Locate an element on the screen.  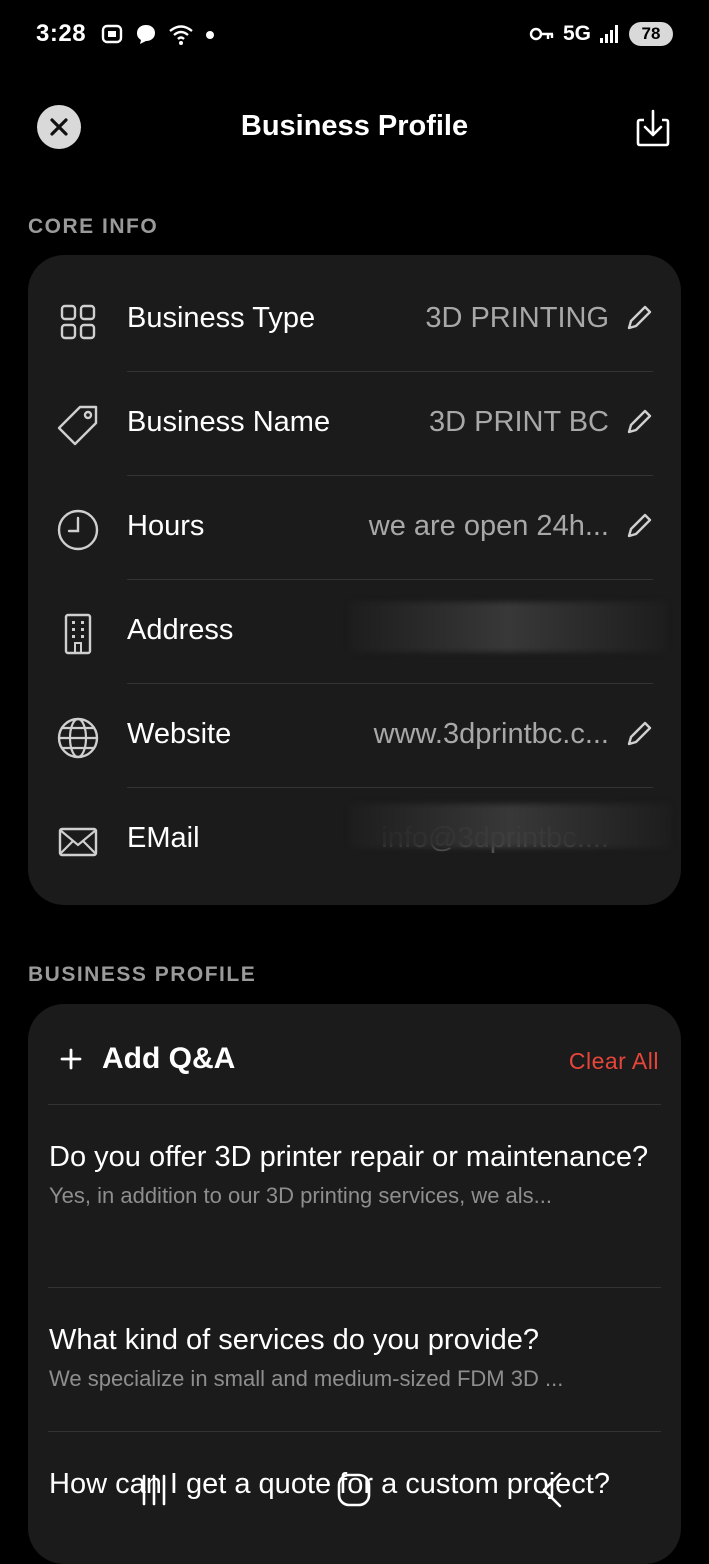
row-value: 3D PRINTING is located at coordinates (517, 318).